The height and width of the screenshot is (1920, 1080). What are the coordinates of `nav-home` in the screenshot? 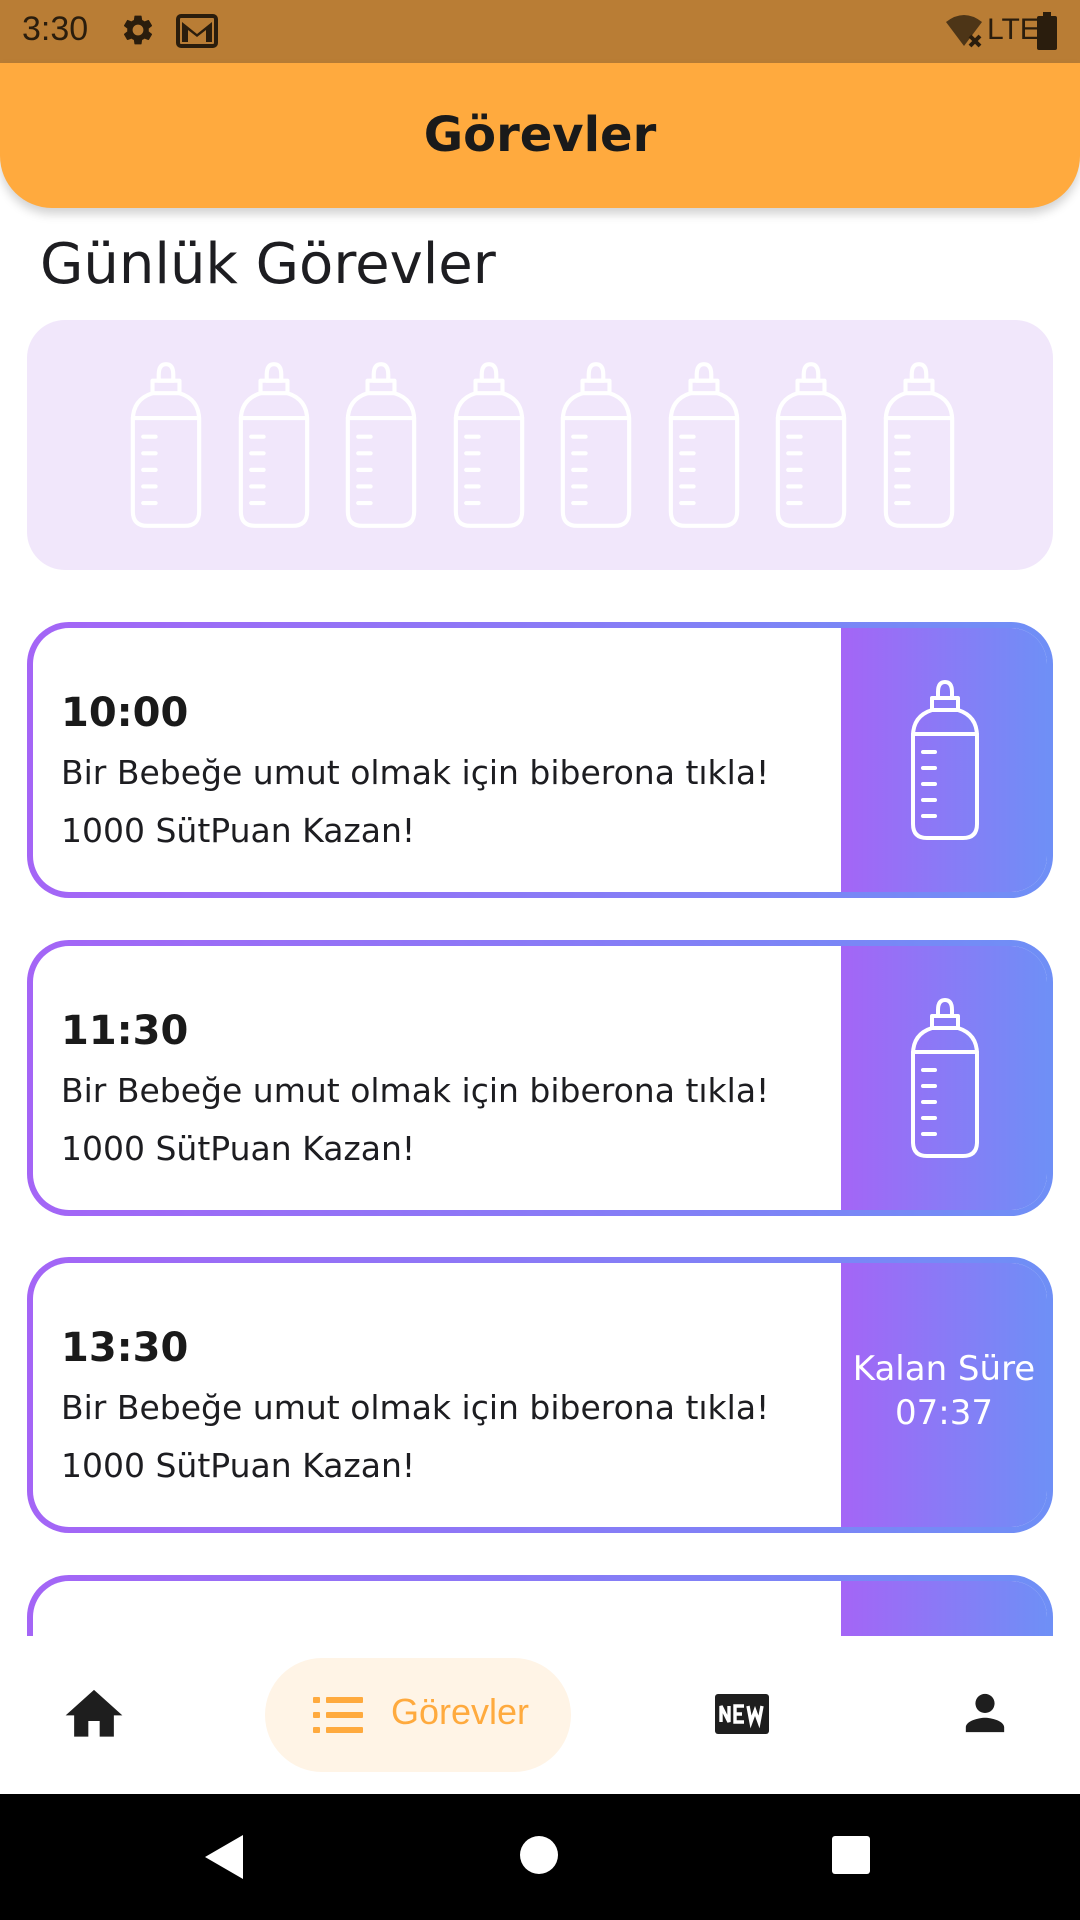 It's located at (95, 1715).